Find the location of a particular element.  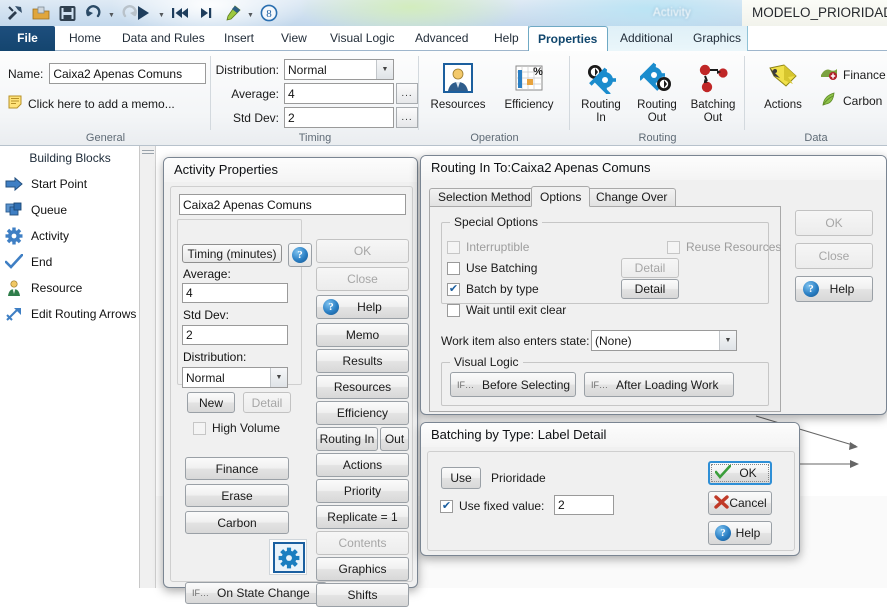

tab-selection-method: Selection Method is located at coordinates (484, 197).